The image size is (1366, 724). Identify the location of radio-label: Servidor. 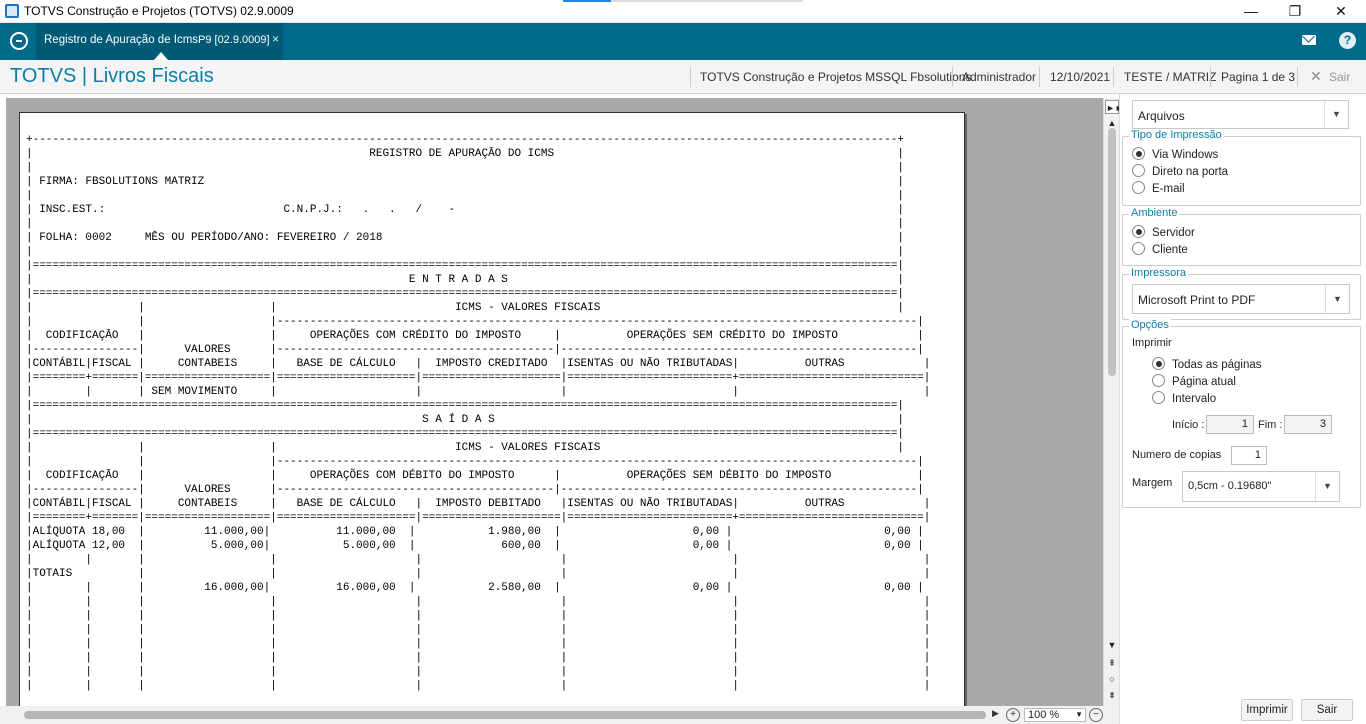
(1173, 233).